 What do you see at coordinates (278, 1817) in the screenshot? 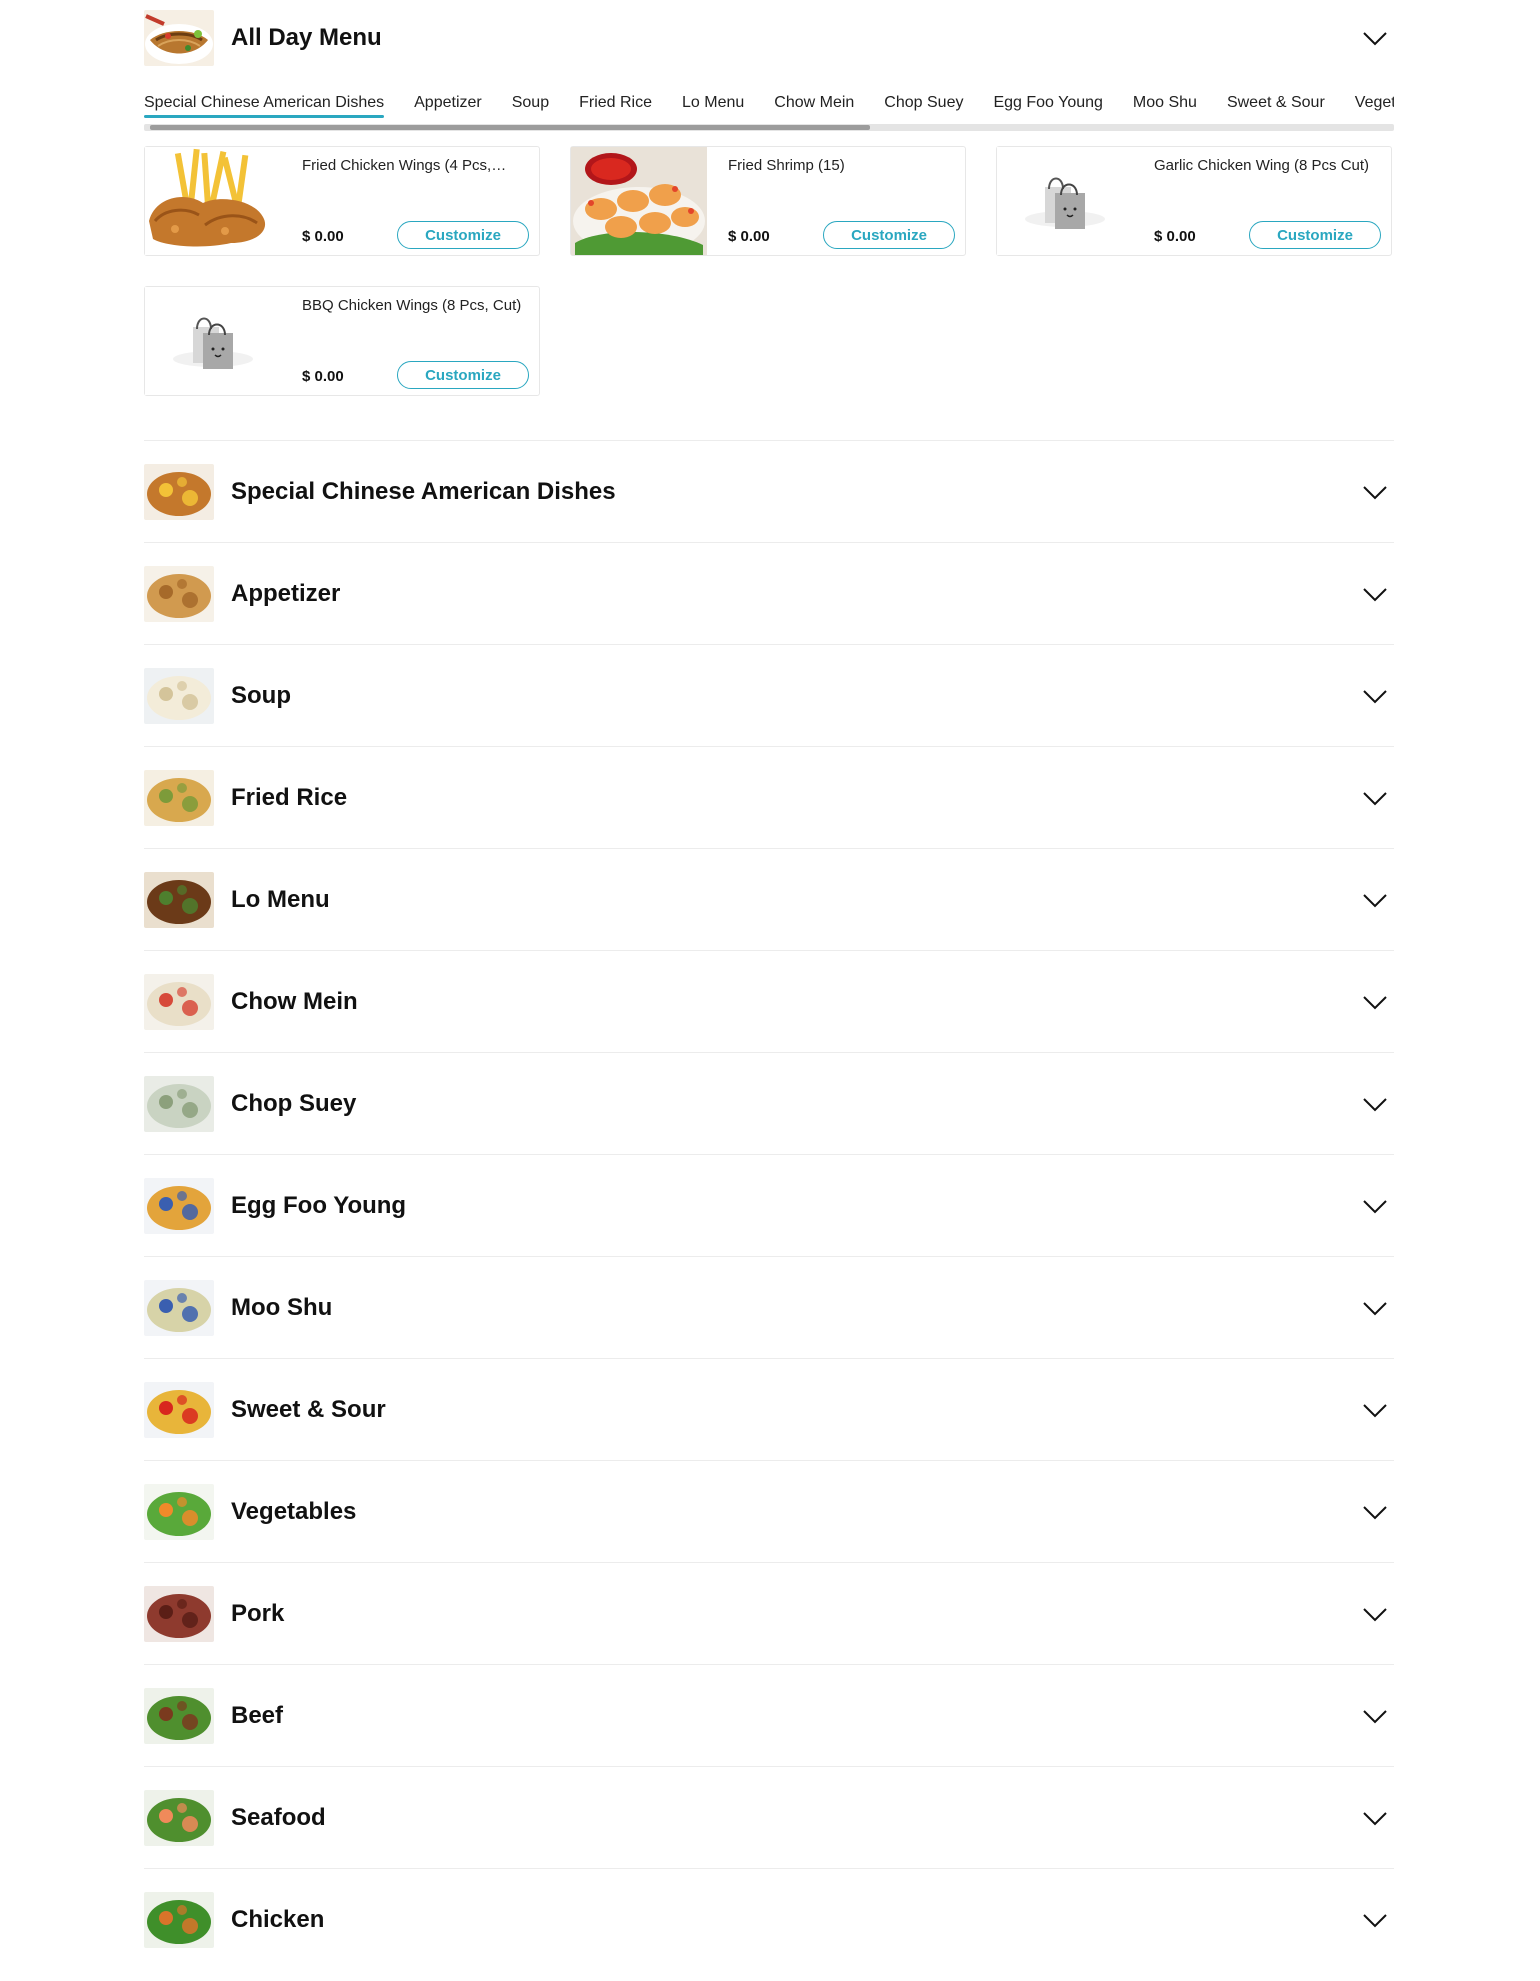
I see `category-title: Seafood` at bounding box center [278, 1817].